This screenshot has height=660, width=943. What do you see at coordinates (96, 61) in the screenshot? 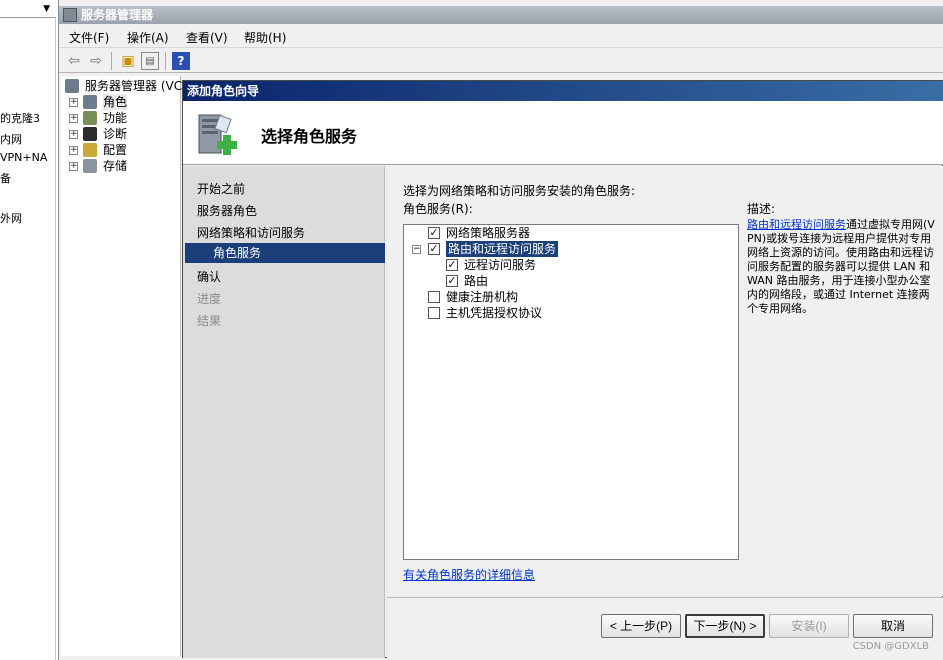
I see `forward-icon: ⇨` at bounding box center [96, 61].